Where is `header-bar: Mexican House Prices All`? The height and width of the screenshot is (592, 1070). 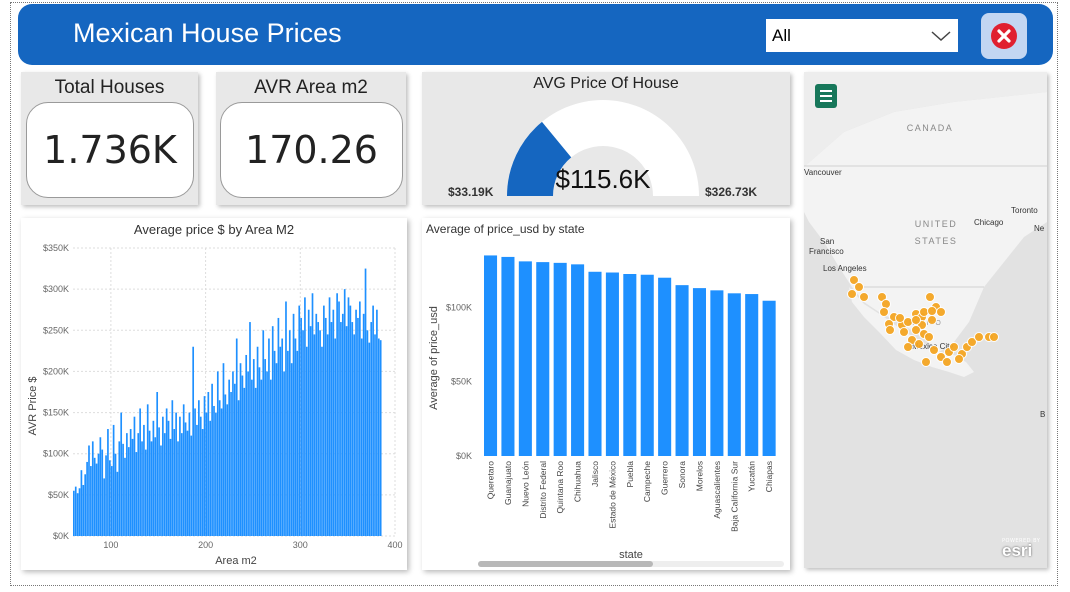 header-bar: Mexican House Prices All is located at coordinates (535, 34).